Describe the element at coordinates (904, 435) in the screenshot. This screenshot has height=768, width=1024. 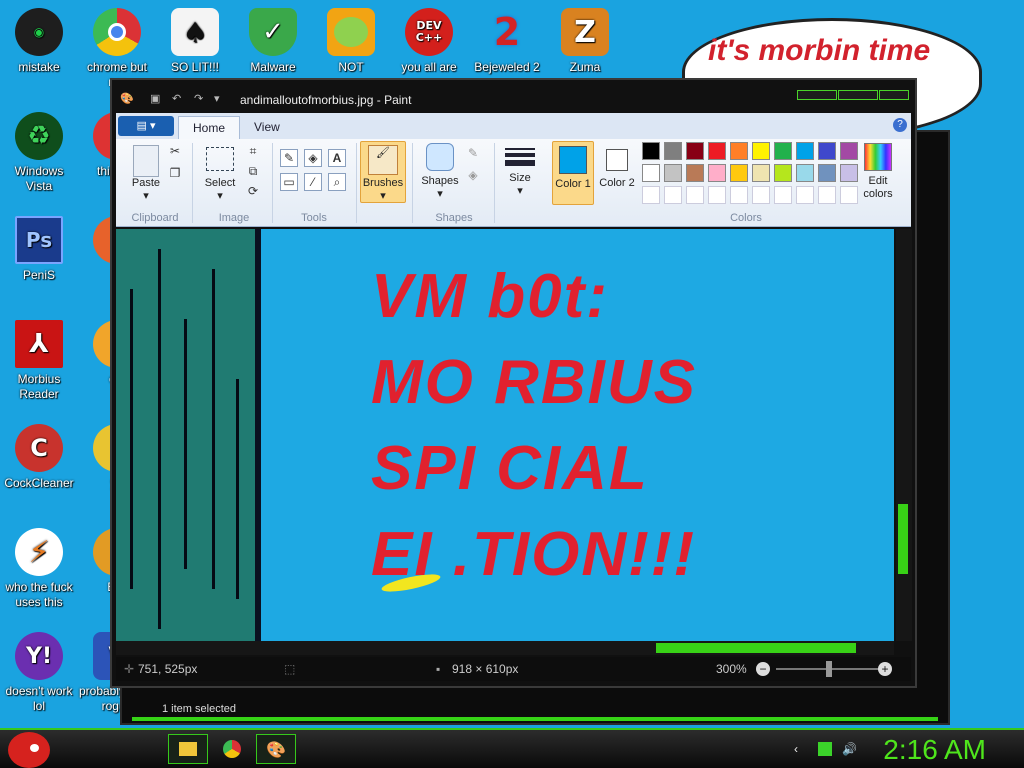
I see `vertical-scrollbar` at that location.